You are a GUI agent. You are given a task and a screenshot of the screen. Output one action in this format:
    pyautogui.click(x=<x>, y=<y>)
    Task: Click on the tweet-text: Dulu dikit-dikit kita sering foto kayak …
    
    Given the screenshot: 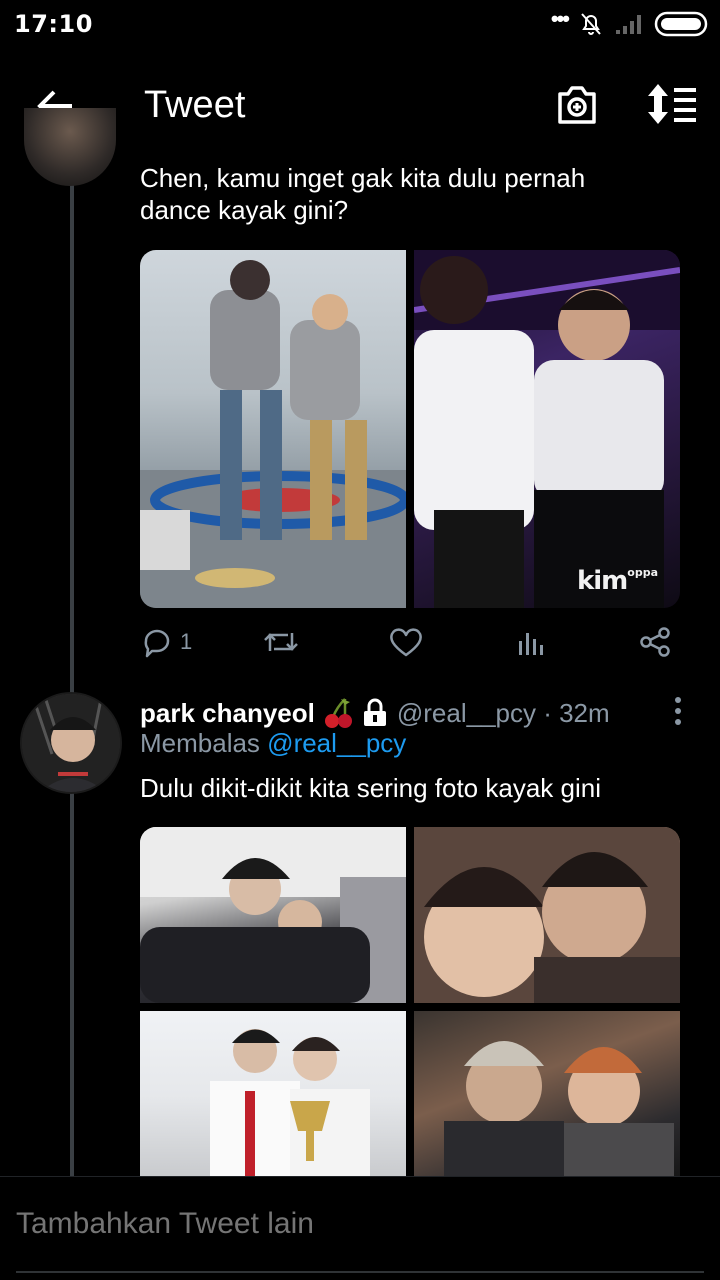 What is the action you would take?
    pyautogui.click(x=370, y=788)
    